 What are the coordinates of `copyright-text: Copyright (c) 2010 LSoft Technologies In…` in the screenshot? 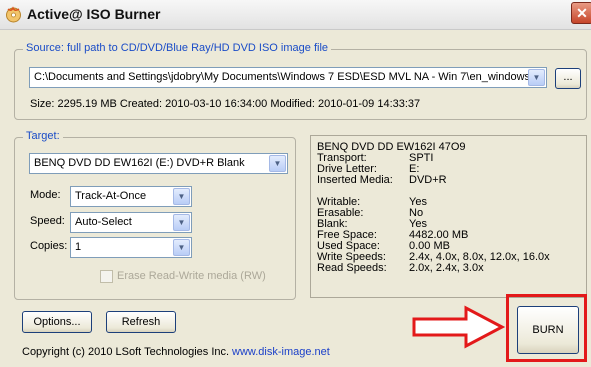 It's located at (126, 352).